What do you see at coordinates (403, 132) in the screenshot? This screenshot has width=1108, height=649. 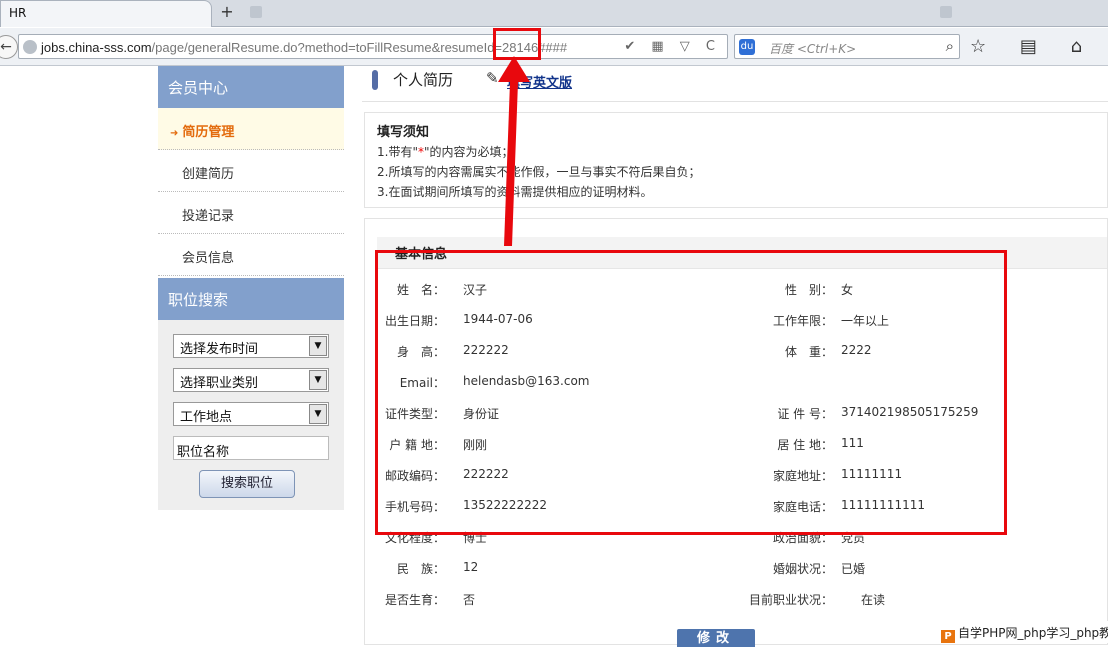 I see `notice-title: 填写须知` at bounding box center [403, 132].